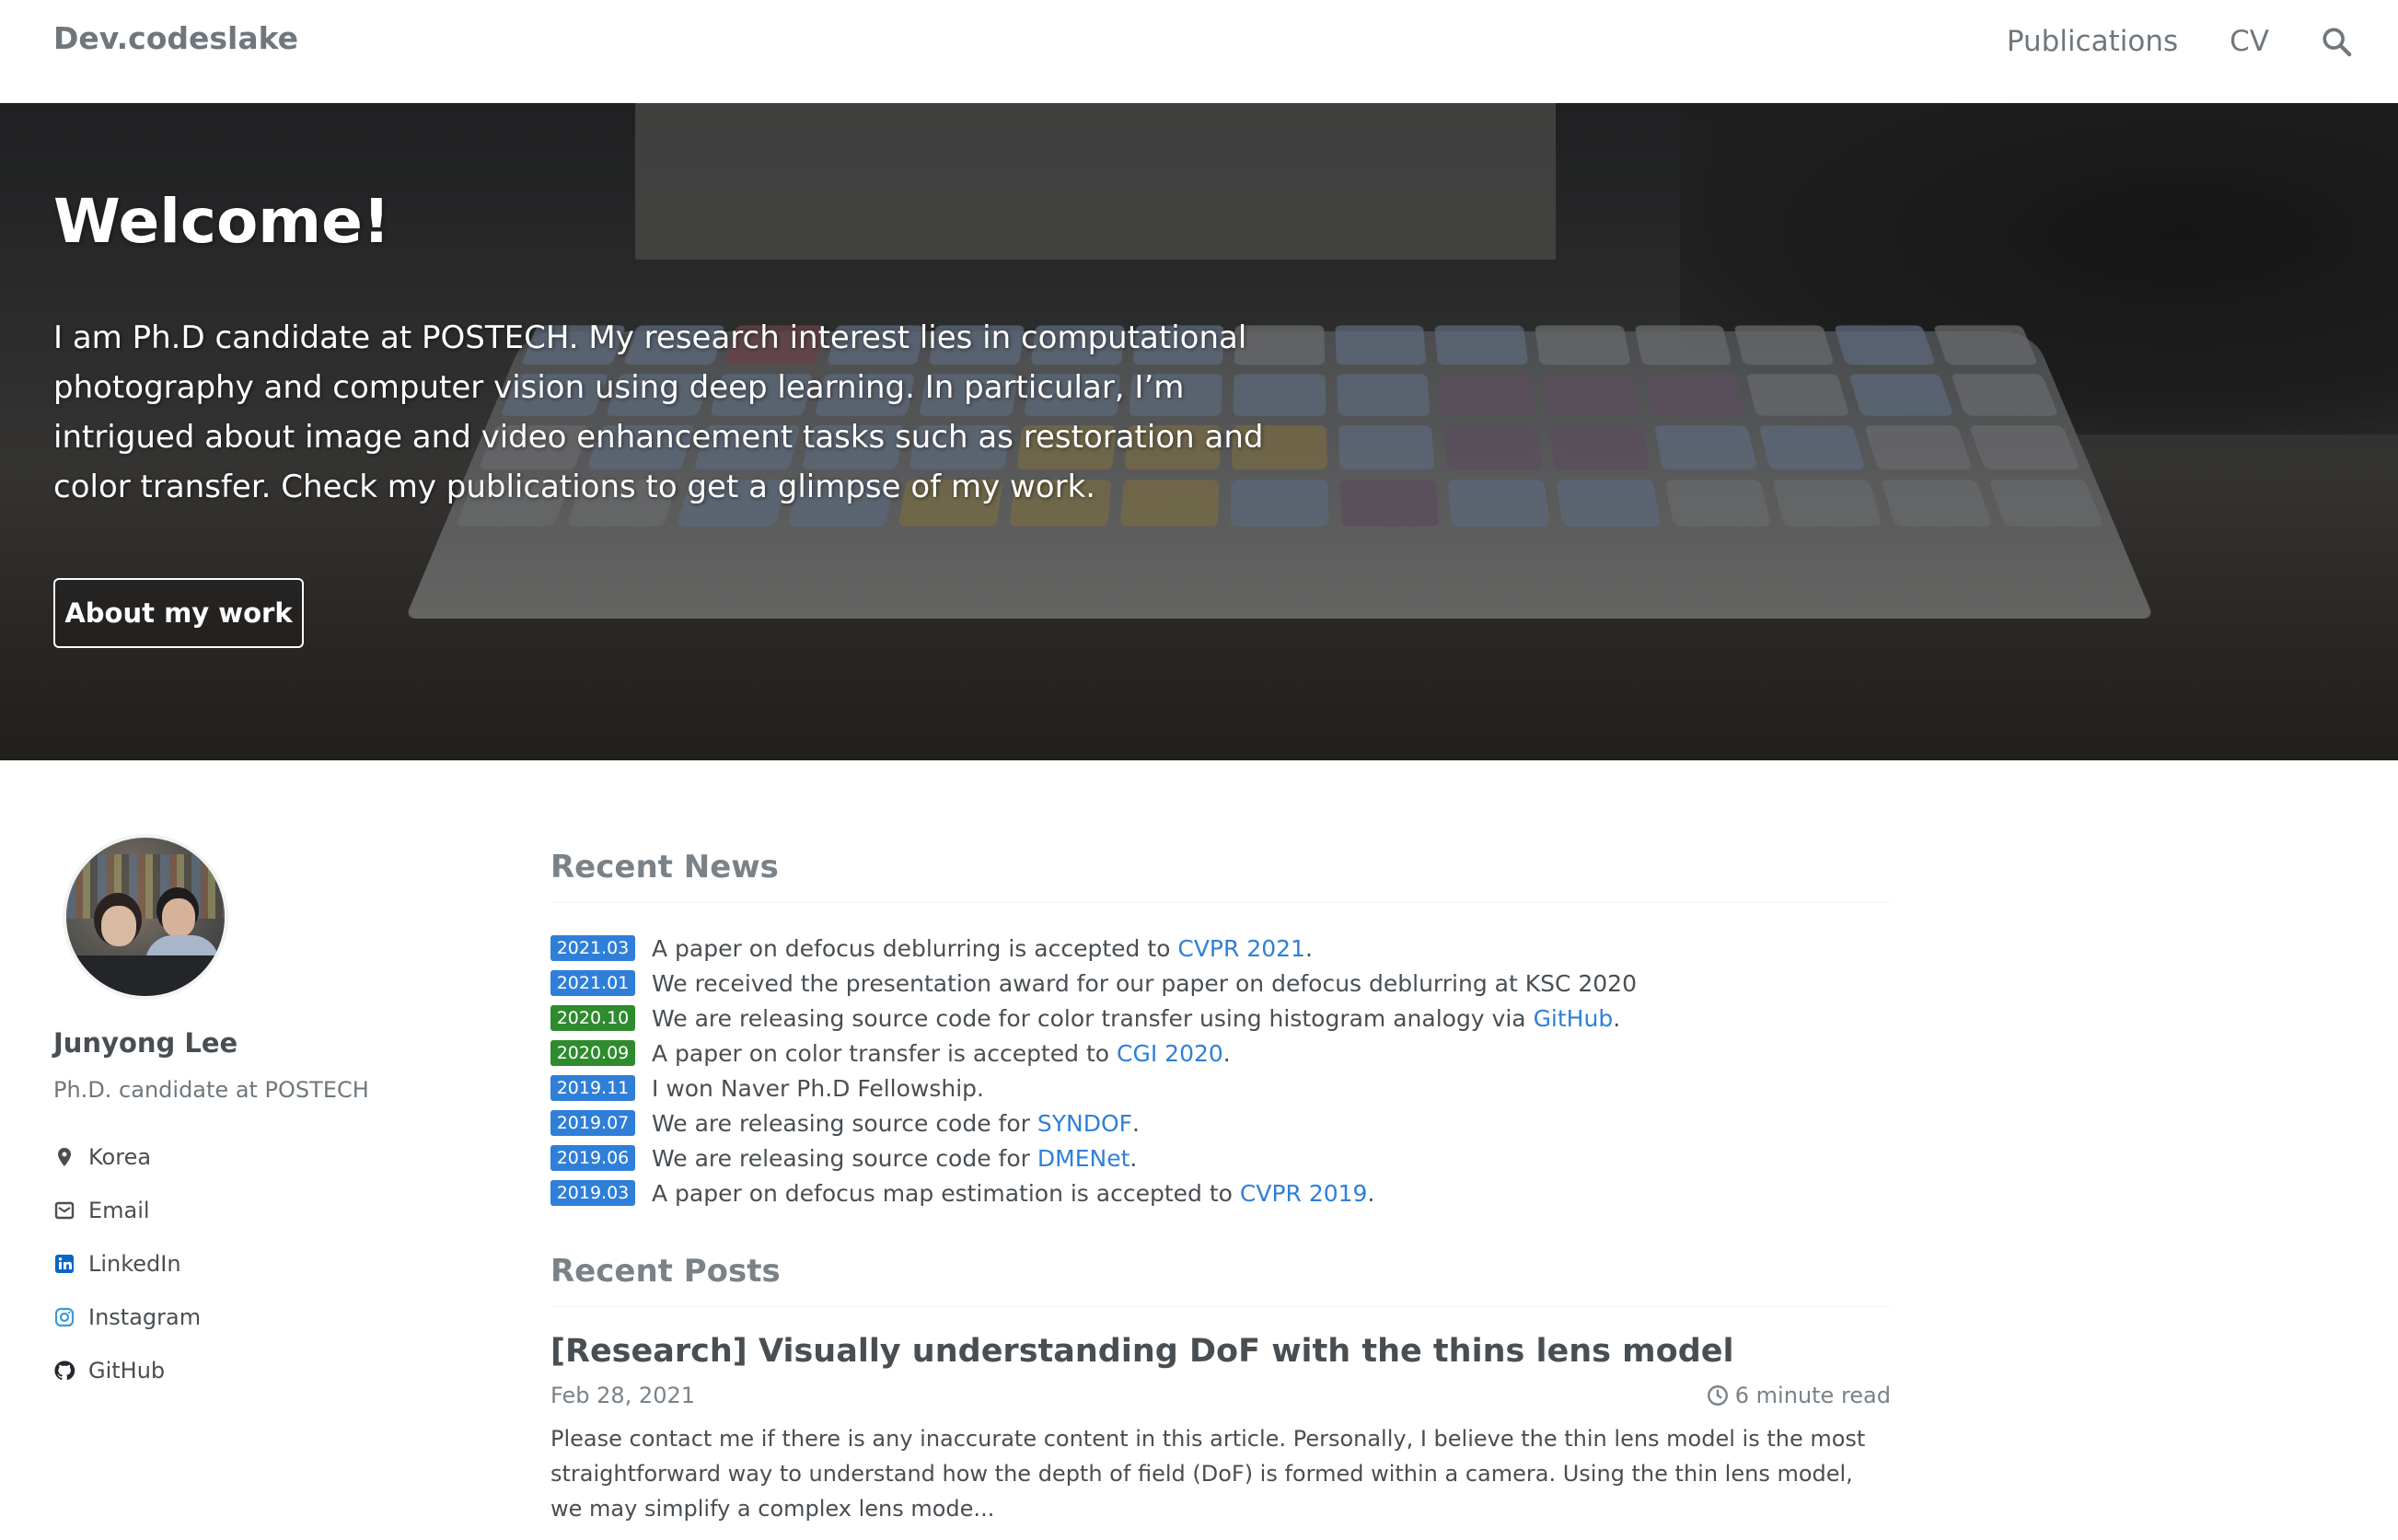 The image size is (2398, 1540). Describe the element at coordinates (1083, 1158) in the screenshot. I see `news-link-dmenet: DMENet` at that location.